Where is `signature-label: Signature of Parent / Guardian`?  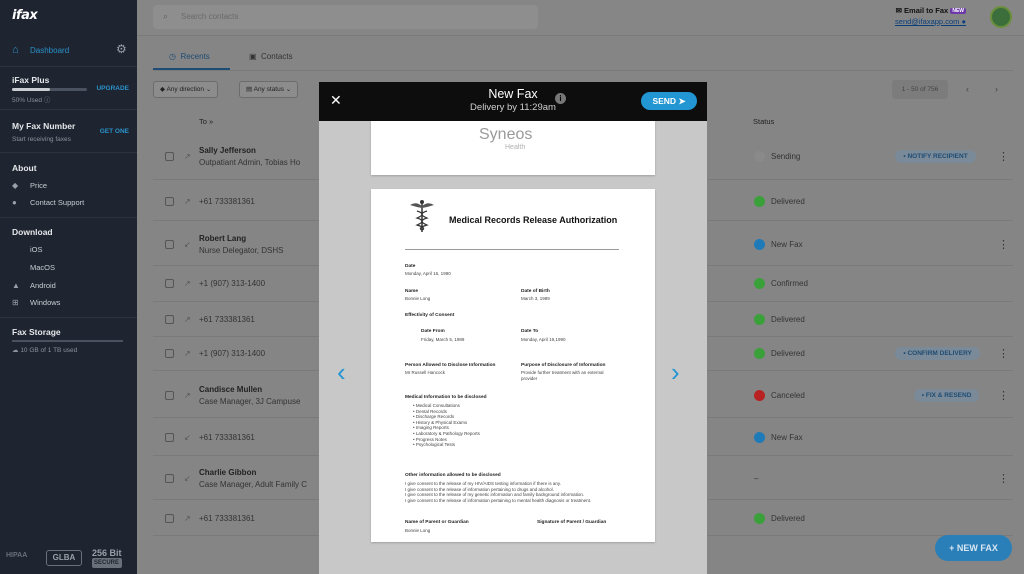
signature-label: Signature of Parent / Guardian is located at coordinates (572, 522).